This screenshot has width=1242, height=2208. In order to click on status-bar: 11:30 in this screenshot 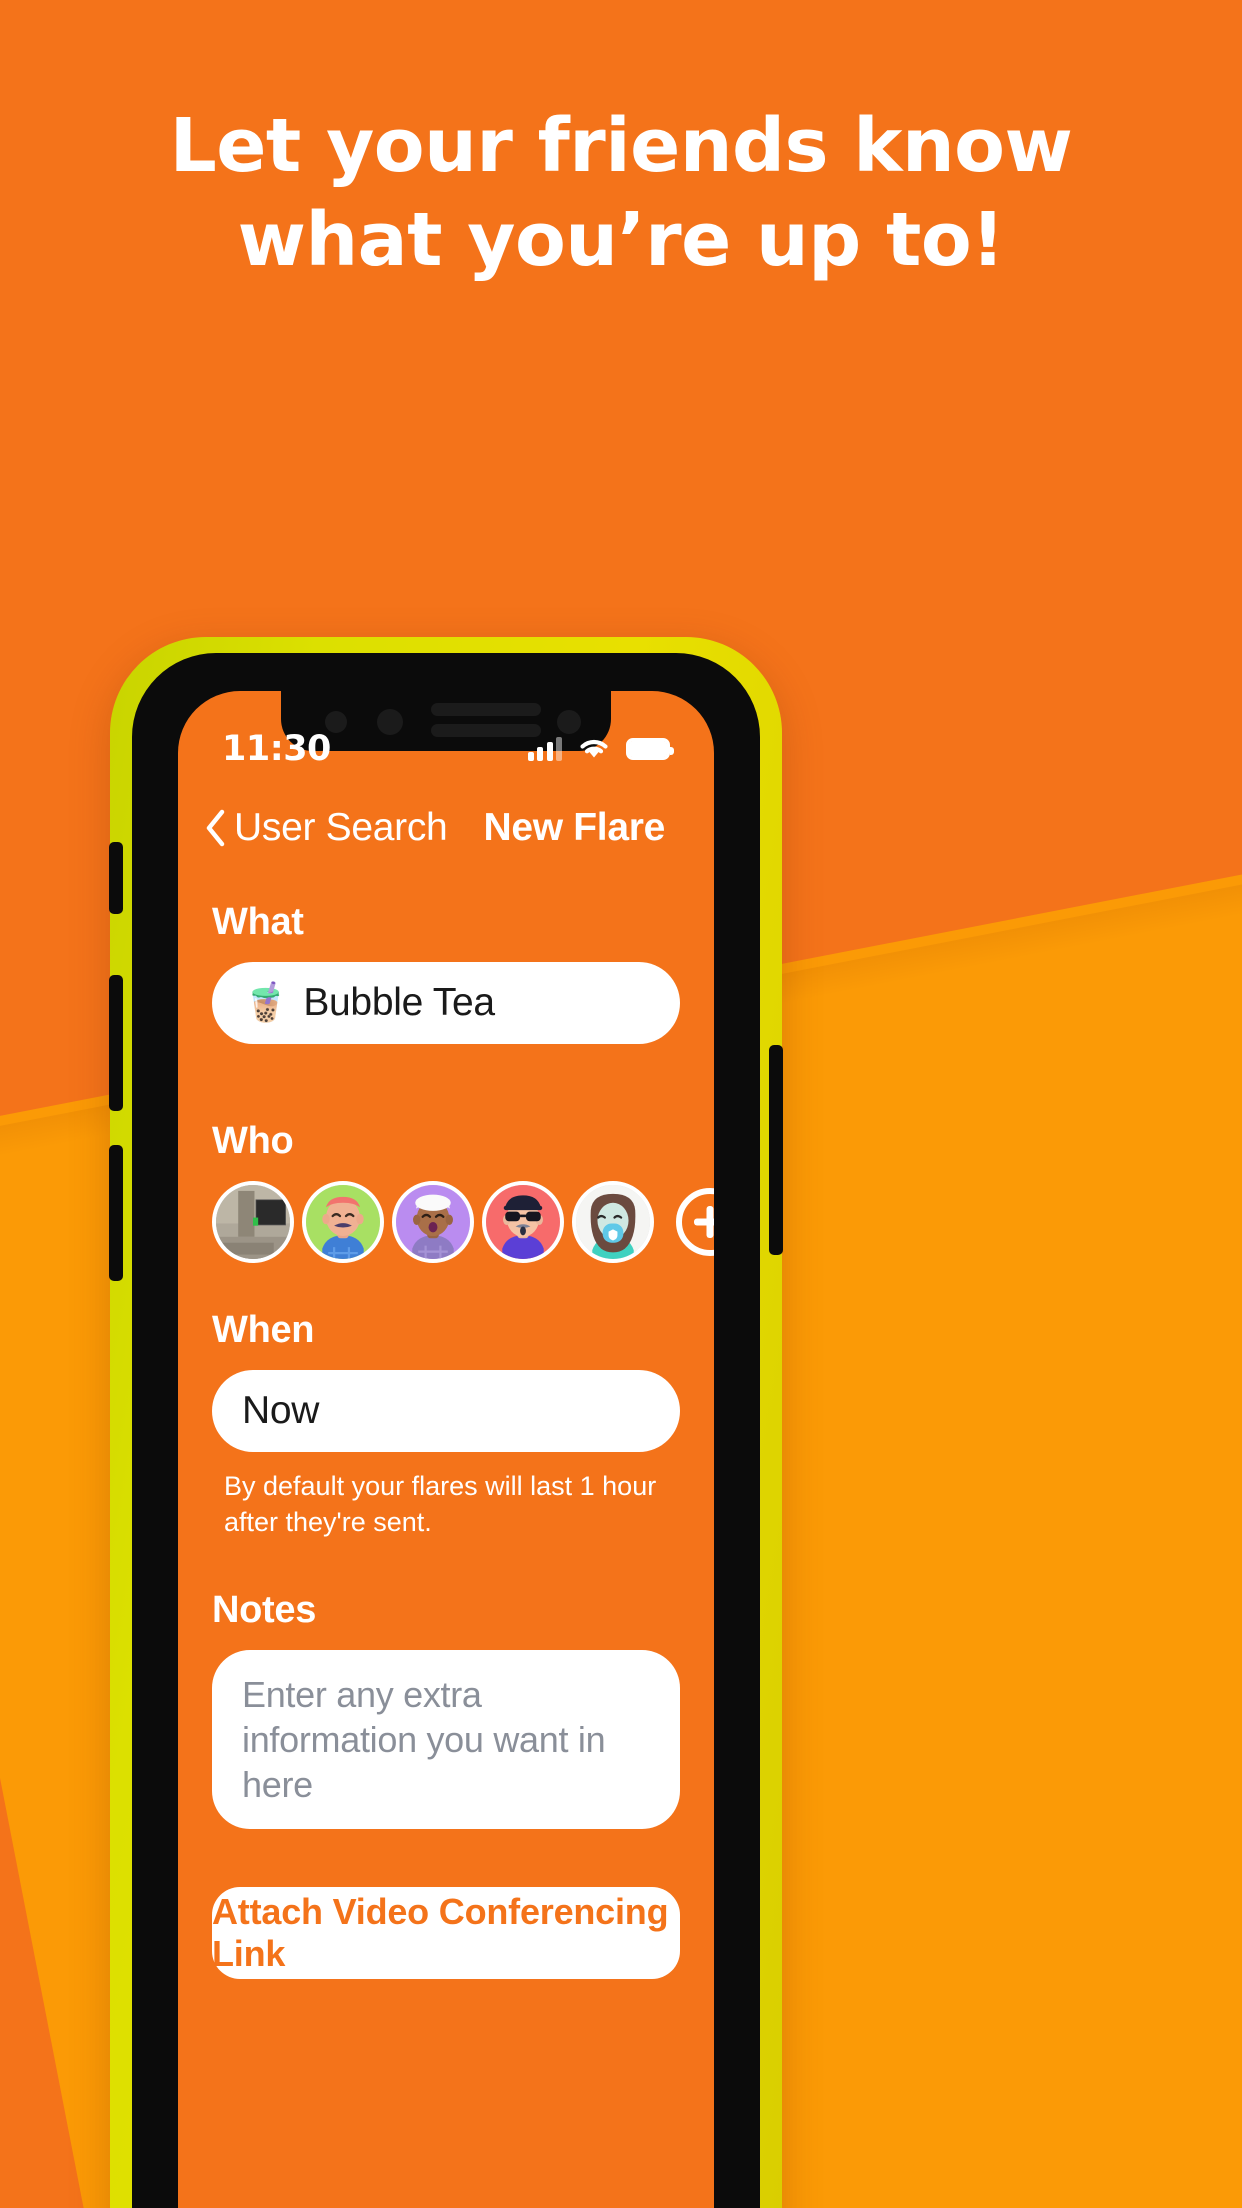, I will do `click(446, 749)`.